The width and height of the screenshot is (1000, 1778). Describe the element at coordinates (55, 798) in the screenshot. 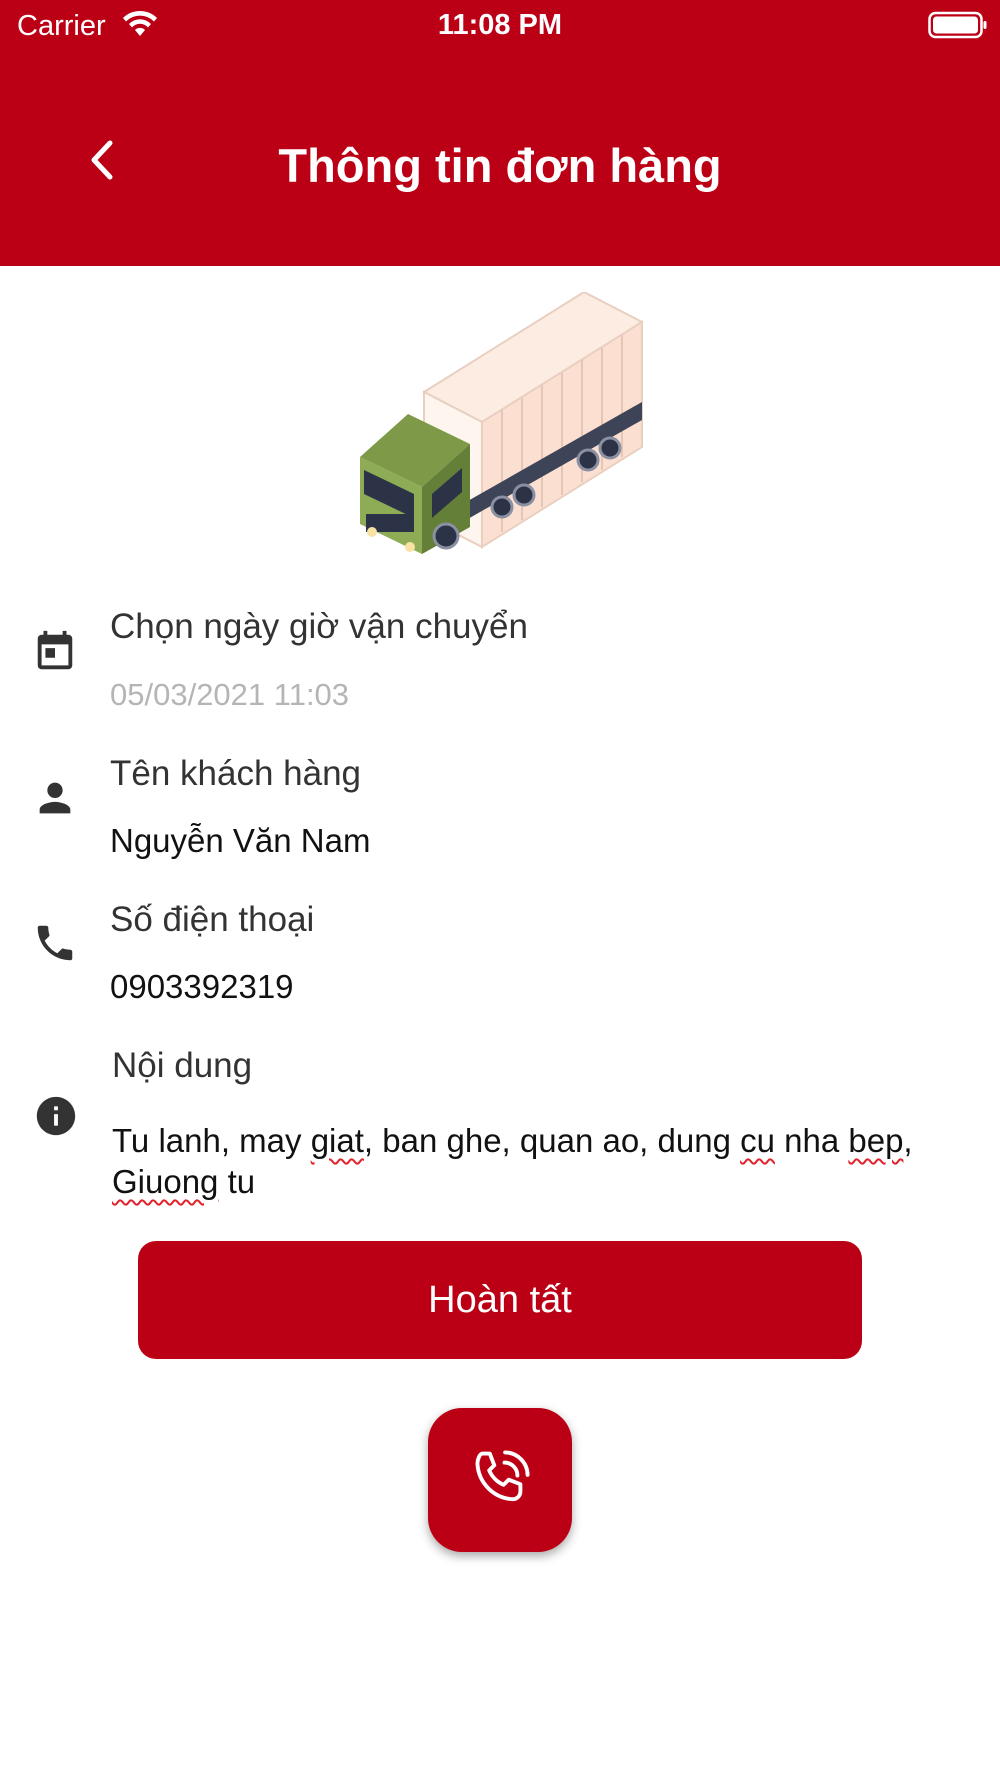

I see `person-icon` at that location.